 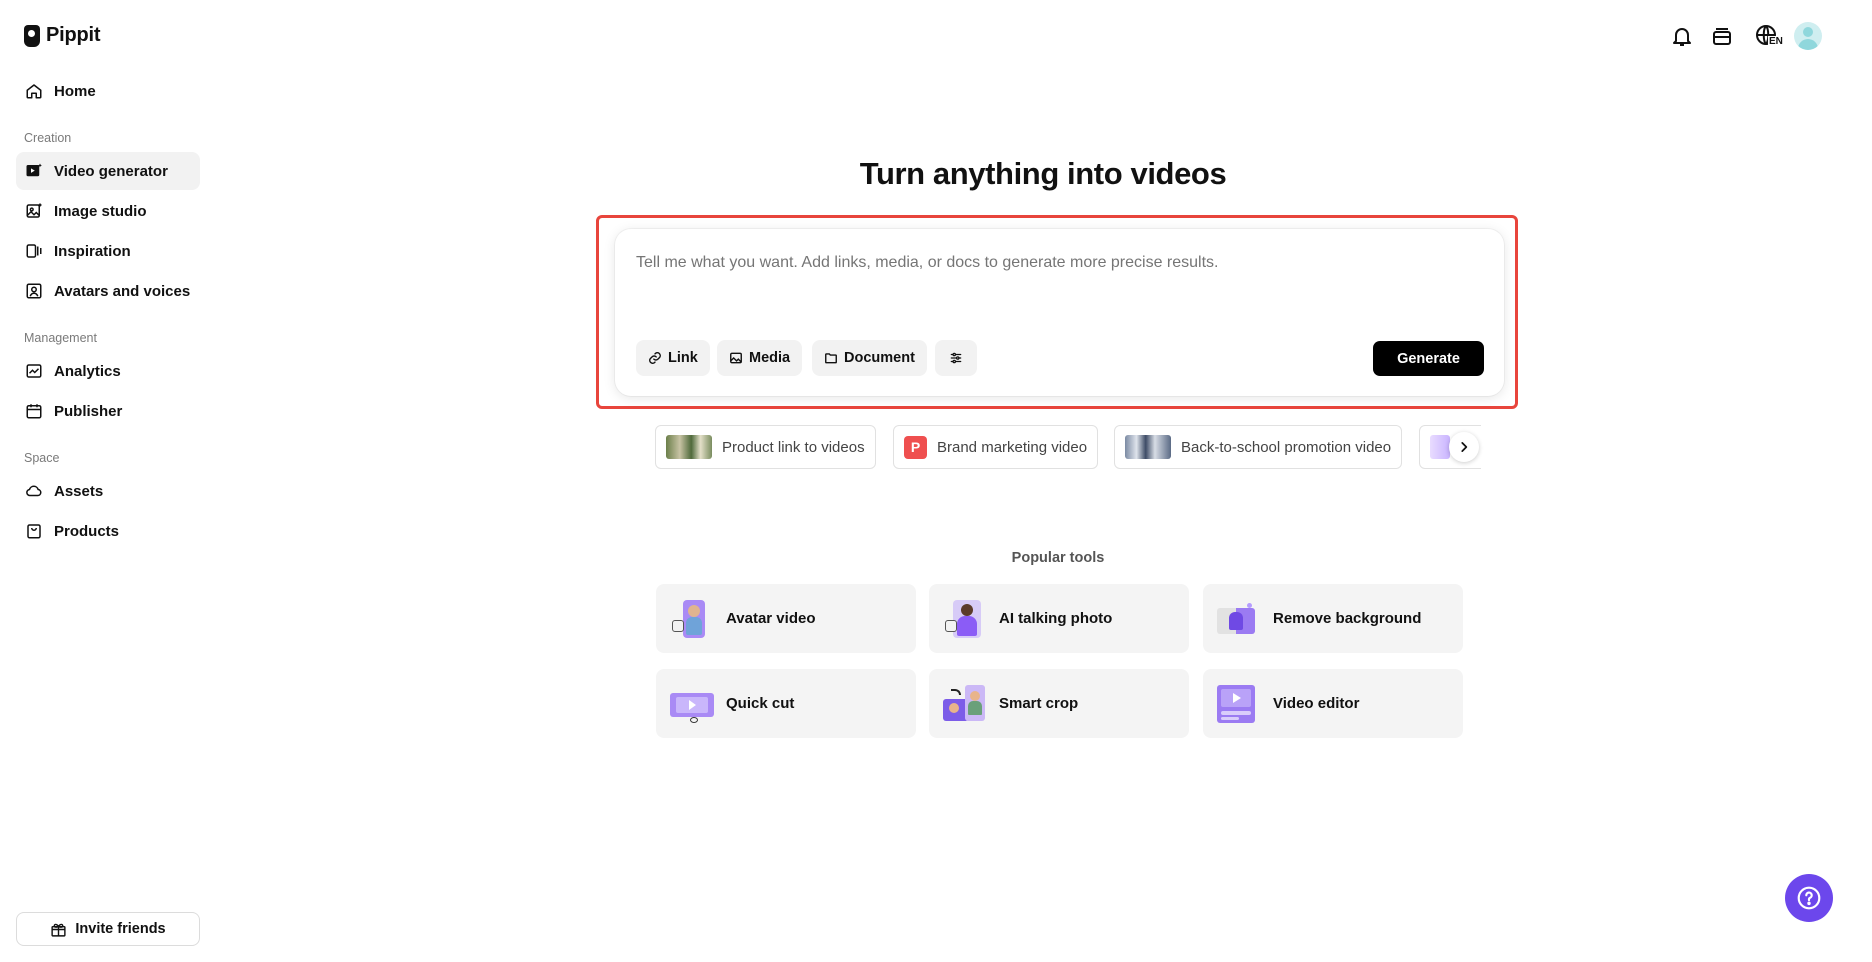 What do you see at coordinates (58, 930) in the screenshot?
I see `gift-icon` at bounding box center [58, 930].